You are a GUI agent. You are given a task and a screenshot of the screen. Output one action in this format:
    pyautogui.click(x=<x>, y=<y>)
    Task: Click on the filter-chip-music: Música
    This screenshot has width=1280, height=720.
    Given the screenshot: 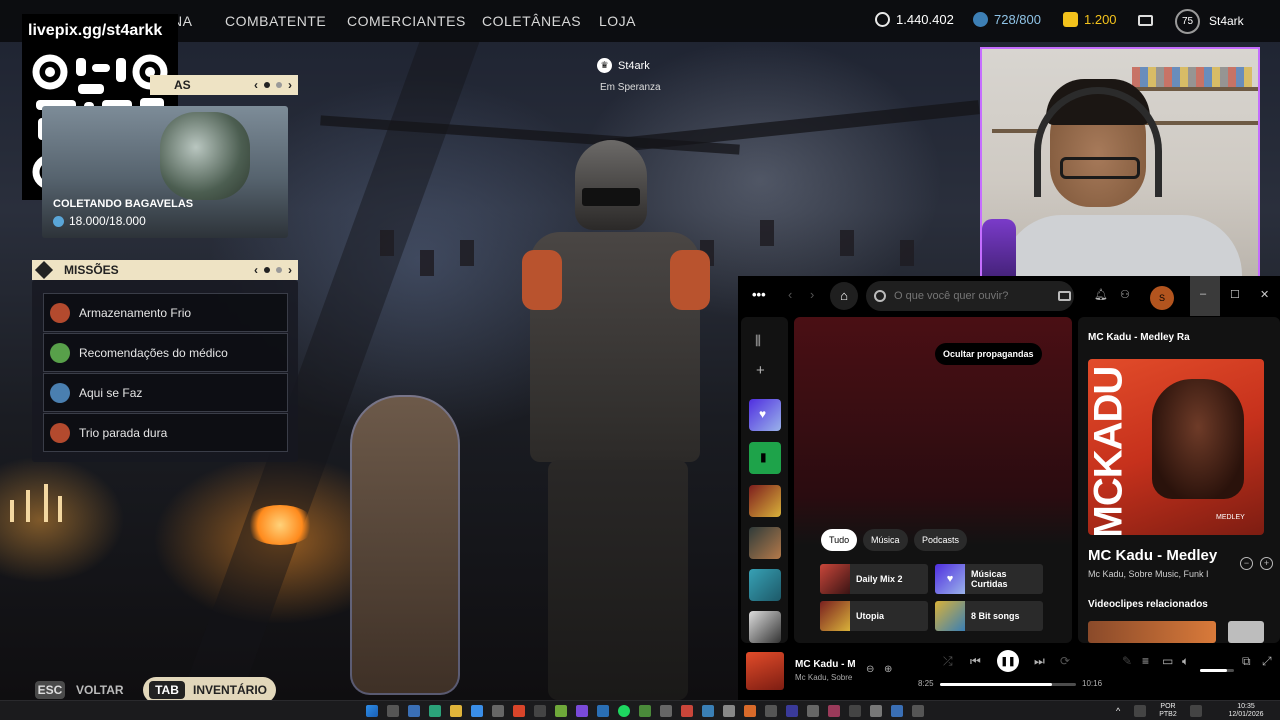 What is the action you would take?
    pyautogui.click(x=885, y=540)
    